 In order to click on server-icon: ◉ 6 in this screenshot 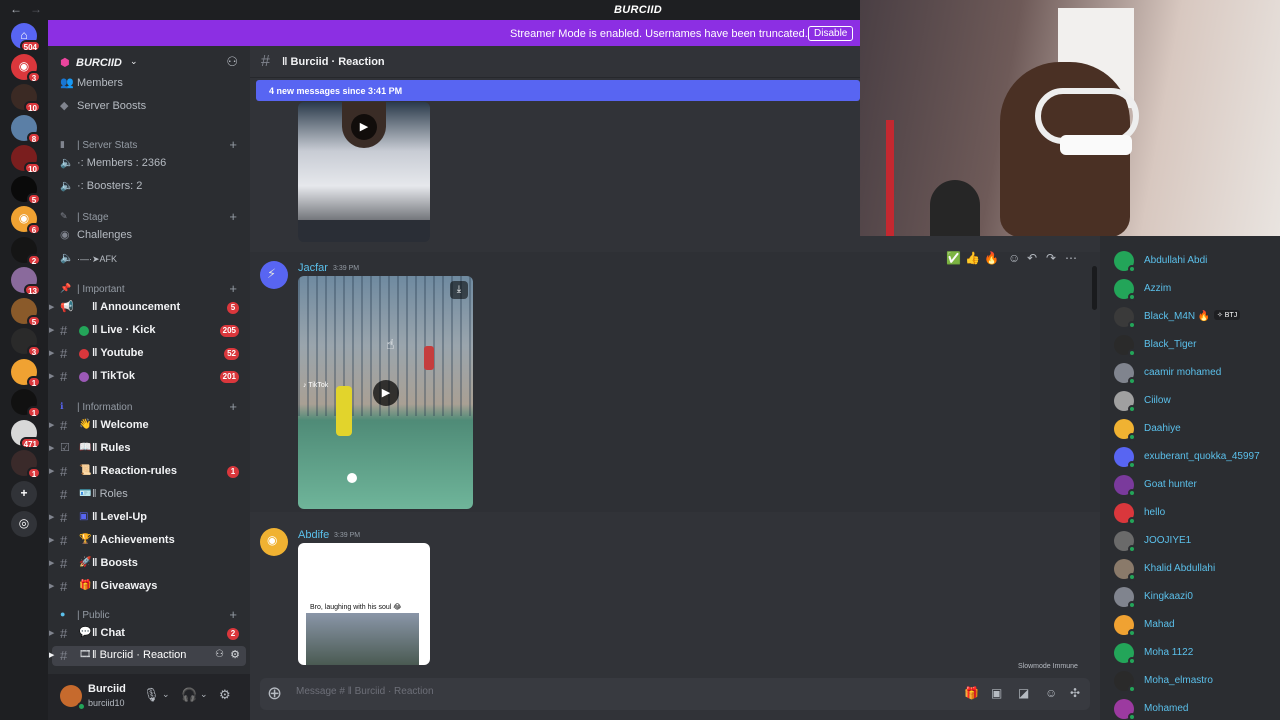, I will do `click(26, 220)`.